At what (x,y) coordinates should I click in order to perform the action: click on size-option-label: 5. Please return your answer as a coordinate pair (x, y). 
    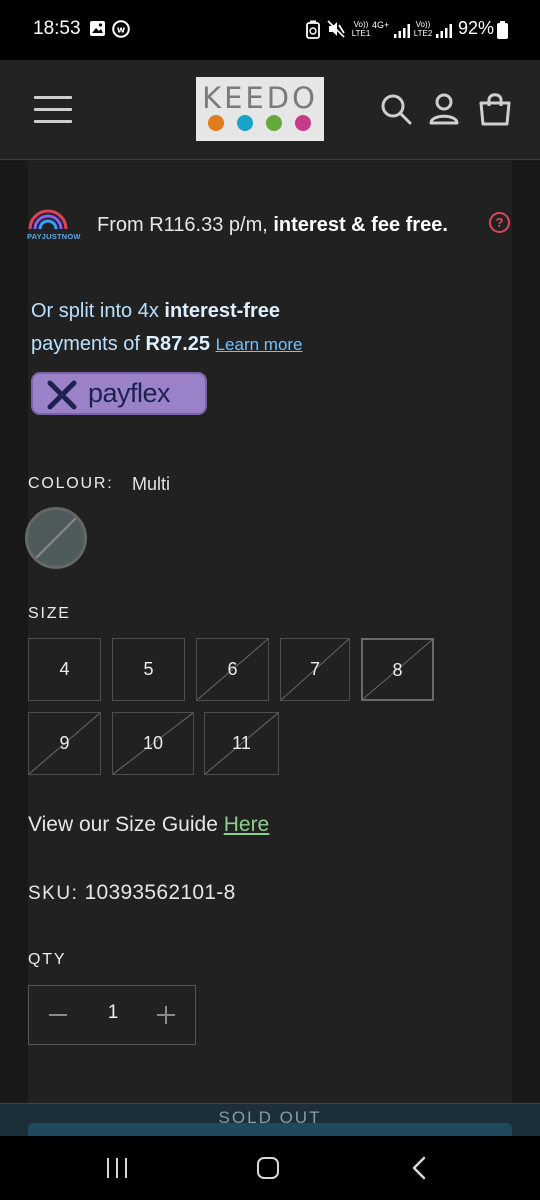
    Looking at the image, I should click on (148, 669).